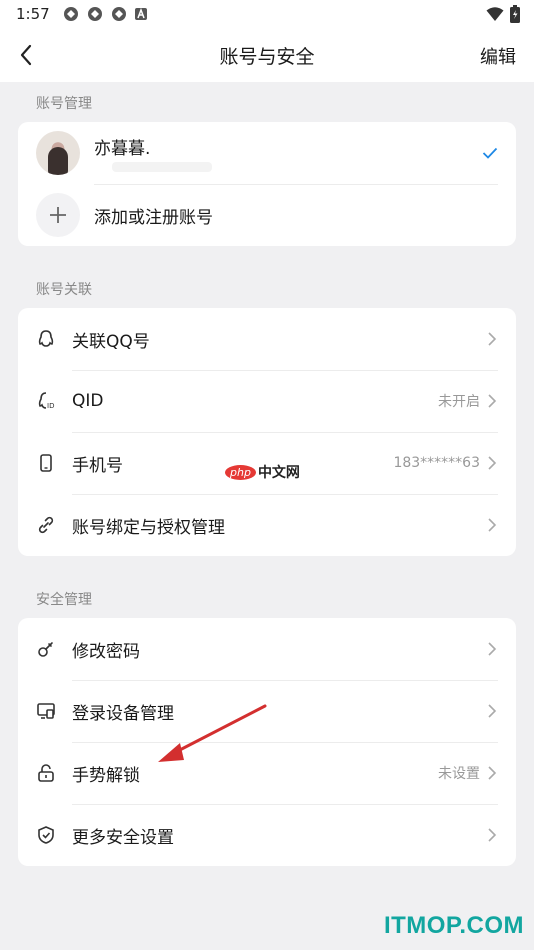 Image resolution: width=534 pixels, height=950 pixels. I want to click on php-watermark-text: 中文网, so click(278, 473).